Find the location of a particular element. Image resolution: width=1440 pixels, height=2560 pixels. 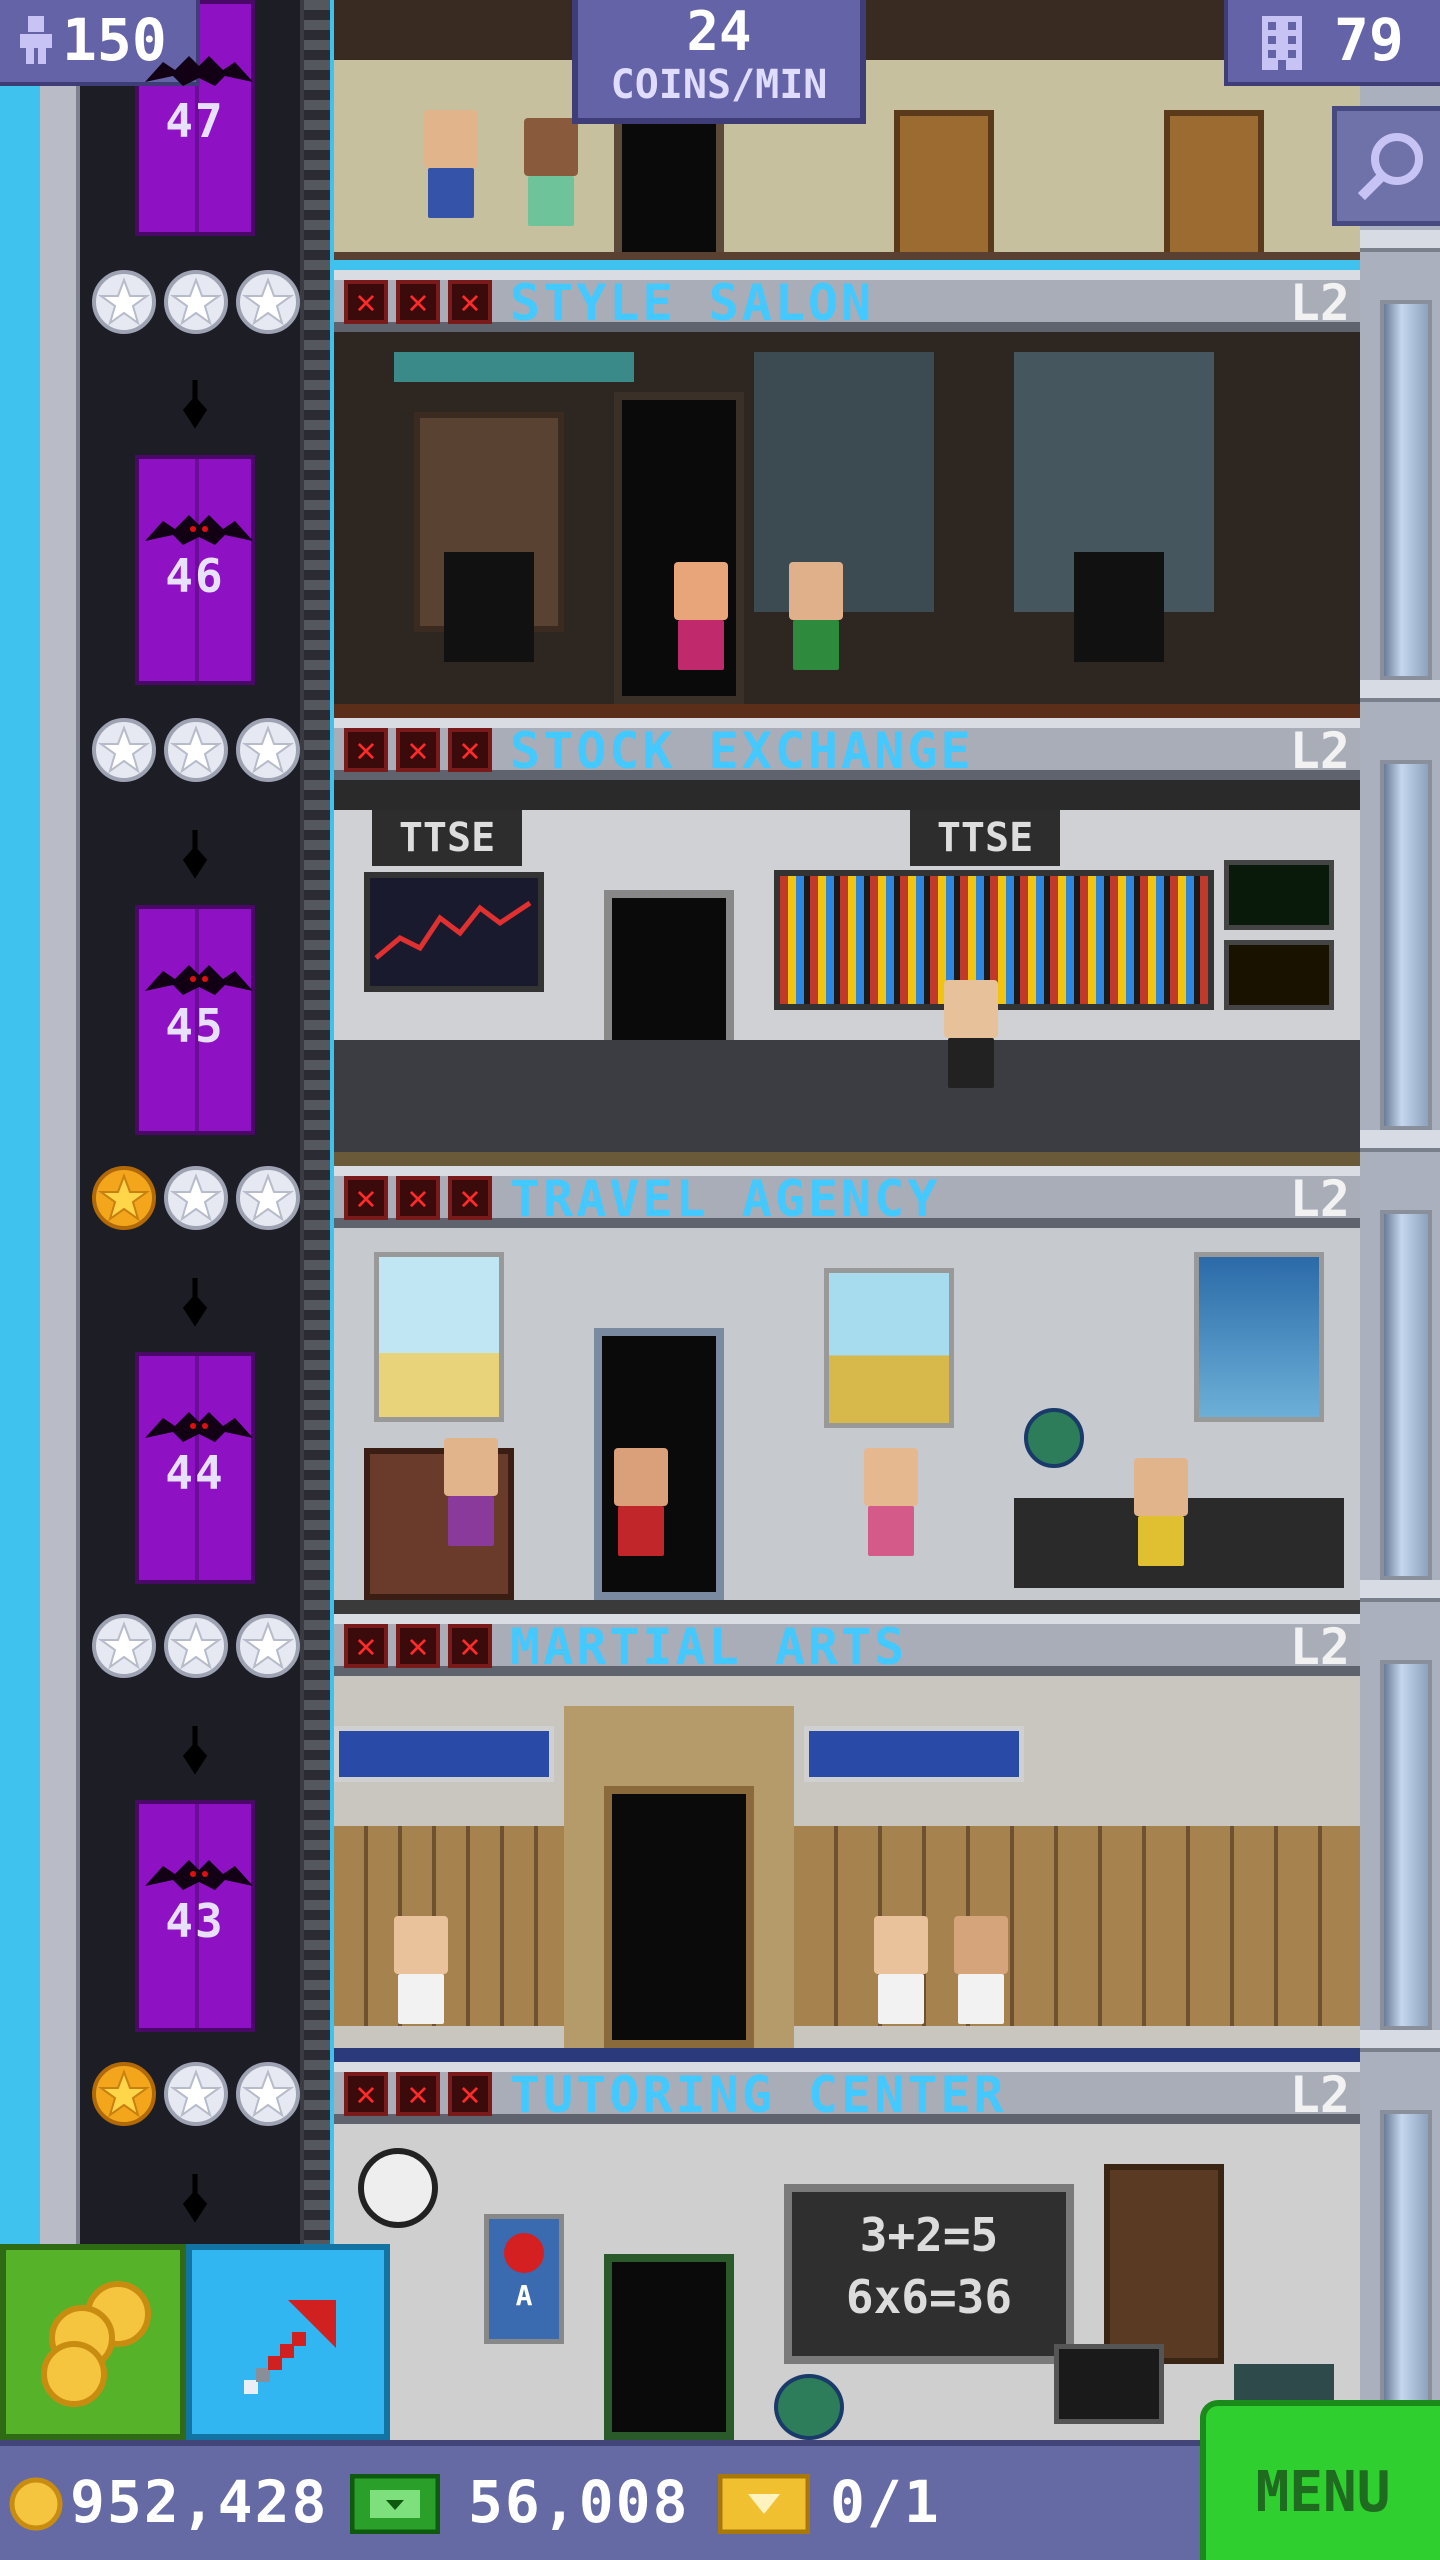

menu-button: MENU is located at coordinates (1320, 2480).